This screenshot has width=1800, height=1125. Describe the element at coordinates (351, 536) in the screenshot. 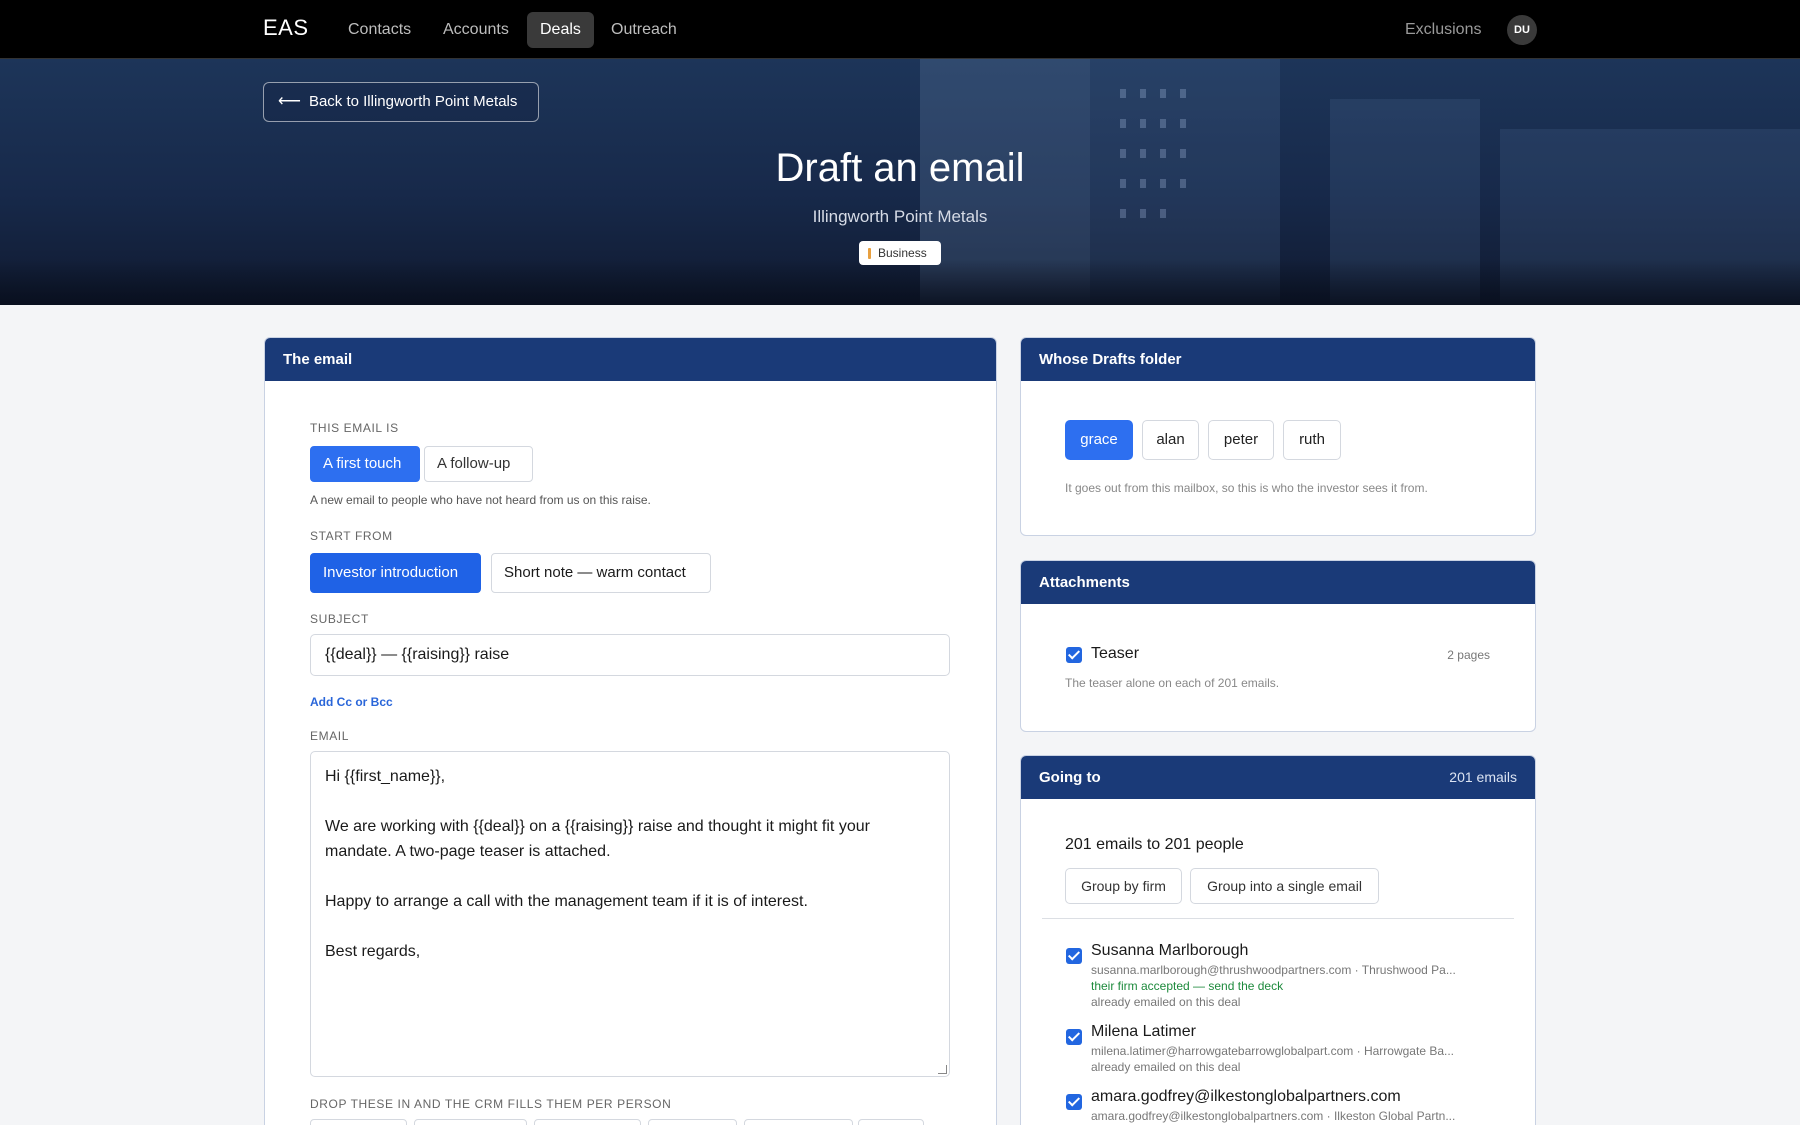

I see `start-from-label: START FROM` at that location.